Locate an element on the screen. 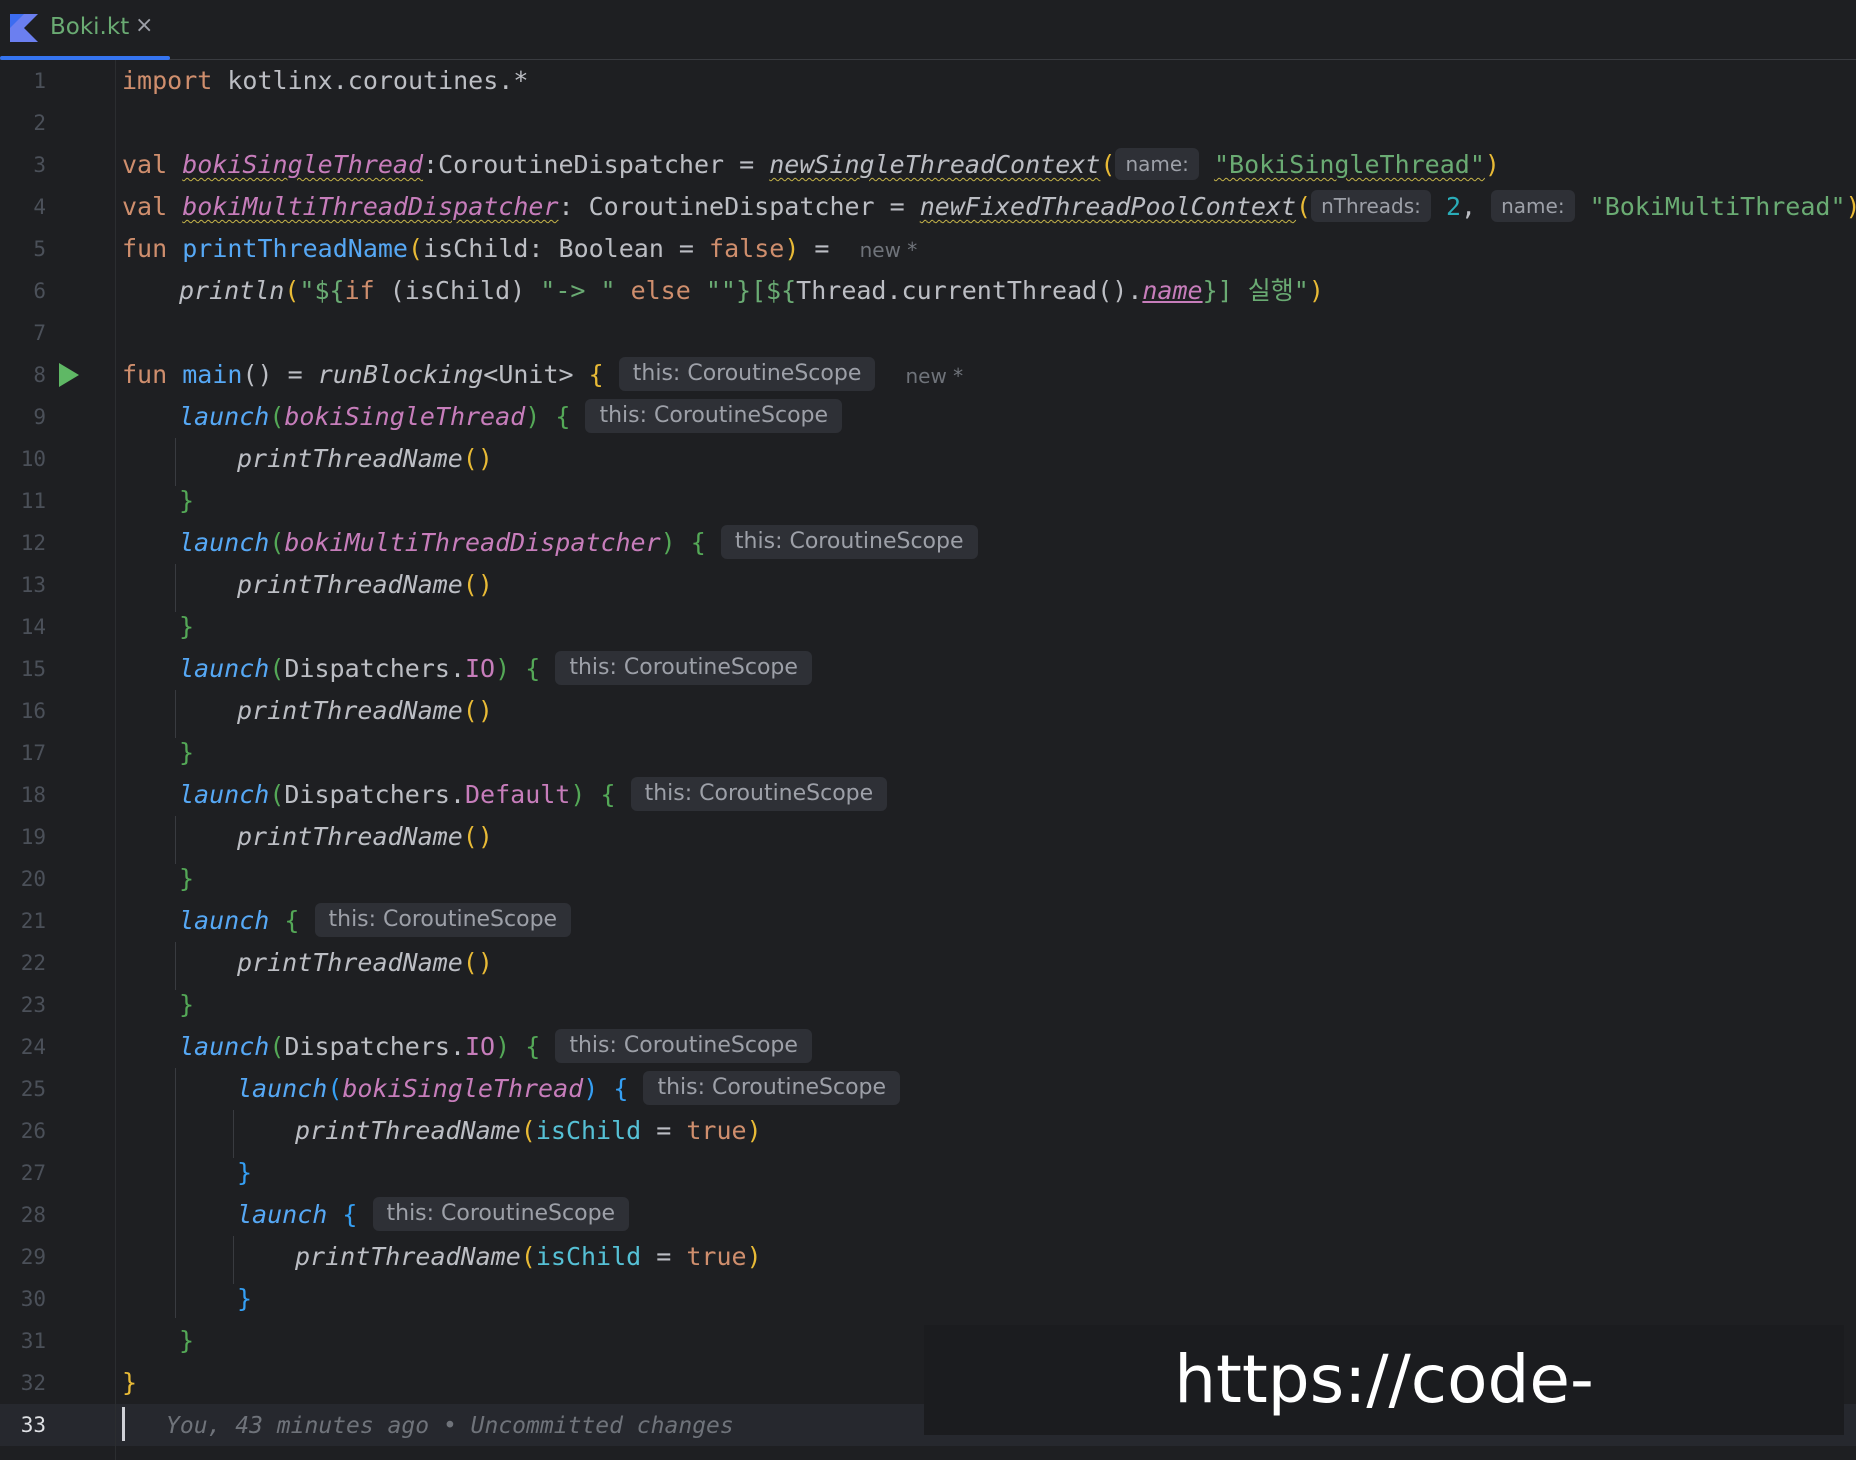 This screenshot has height=1460, width=1856. line-number: 18 is located at coordinates (33, 795).